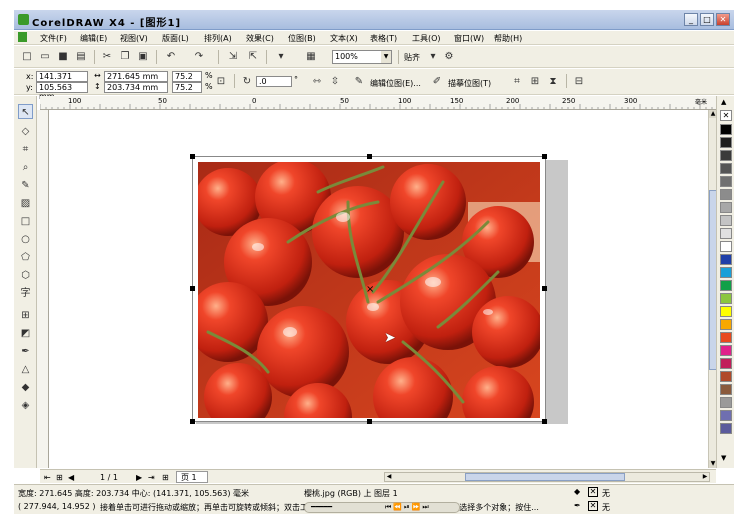 This screenshot has width=750, height=528. What do you see at coordinates (171, 57) in the screenshot?
I see `undo-icon: ↶` at bounding box center [171, 57].